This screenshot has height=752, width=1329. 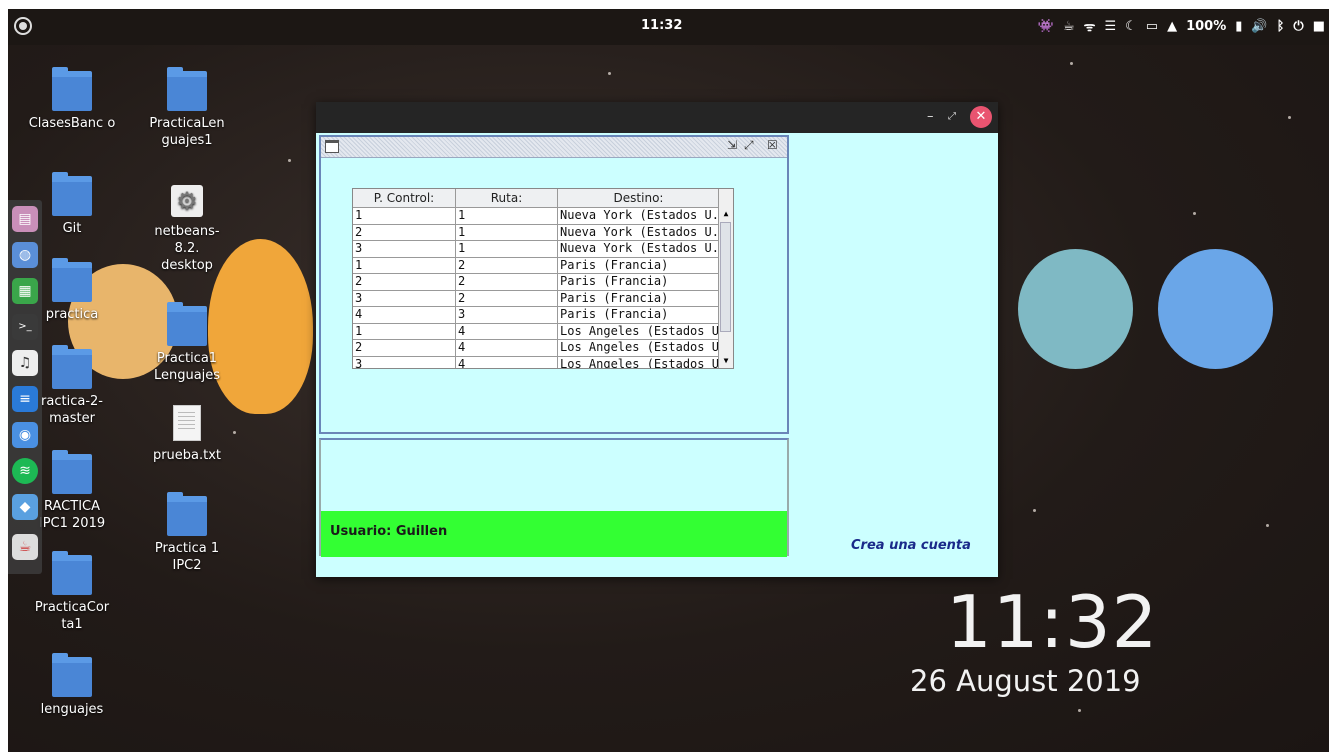 What do you see at coordinates (25, 291) in the screenshot?
I see `spreadsheet-icon: ▦` at bounding box center [25, 291].